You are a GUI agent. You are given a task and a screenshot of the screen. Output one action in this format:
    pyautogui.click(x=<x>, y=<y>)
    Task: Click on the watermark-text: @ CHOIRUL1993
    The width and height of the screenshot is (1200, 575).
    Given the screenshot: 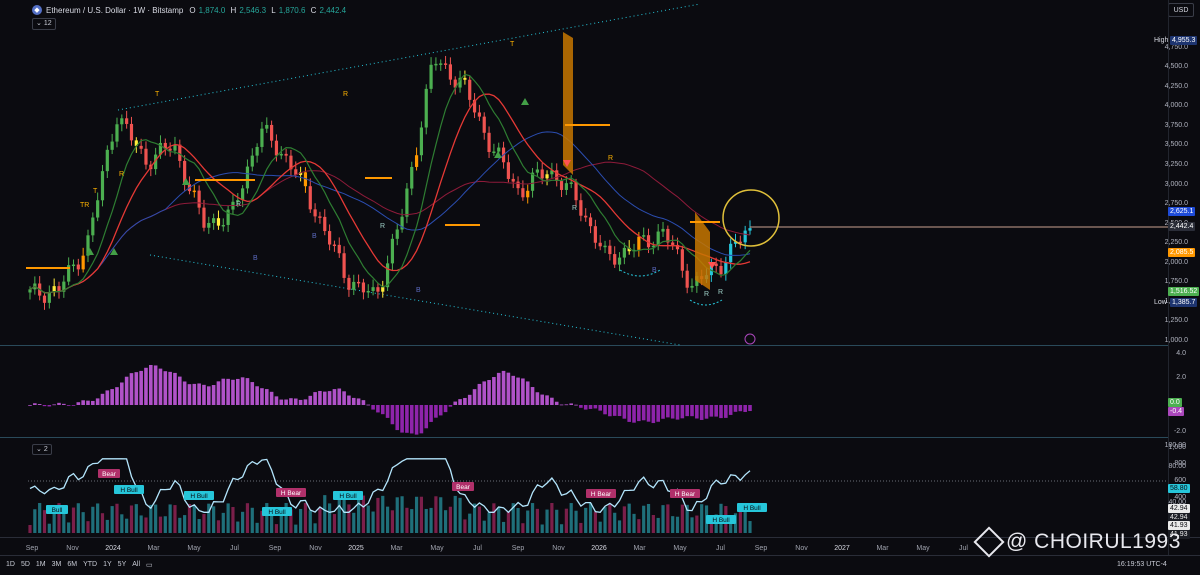 What is the action you would take?
    pyautogui.click(x=1093, y=541)
    